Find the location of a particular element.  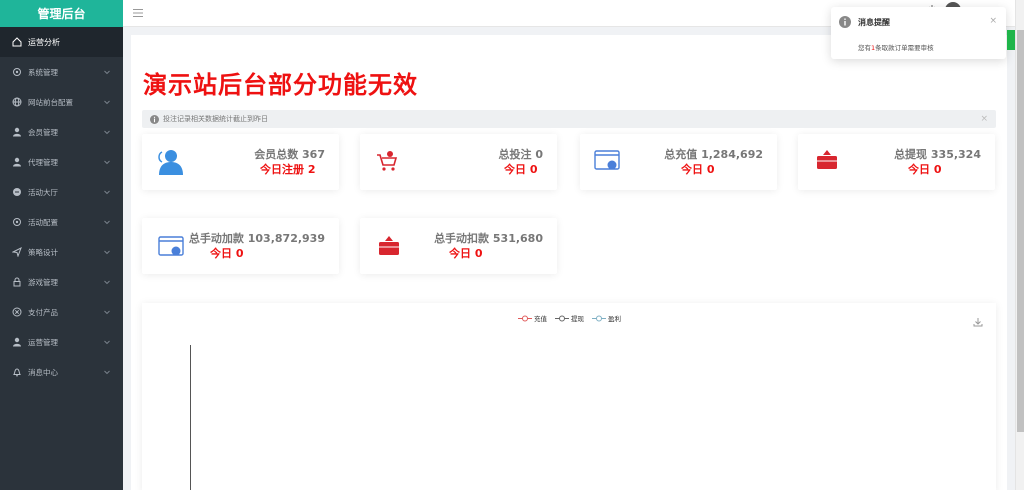

sidebar-item-label: 消息中心 is located at coordinates (43, 372).